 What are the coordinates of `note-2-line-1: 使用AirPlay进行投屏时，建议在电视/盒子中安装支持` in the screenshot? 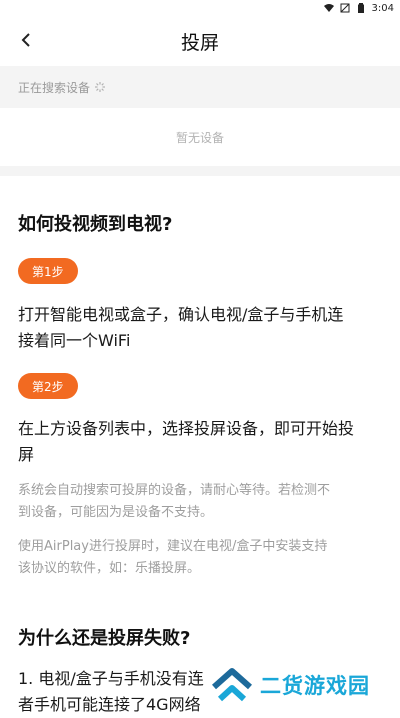 It's located at (173, 546).